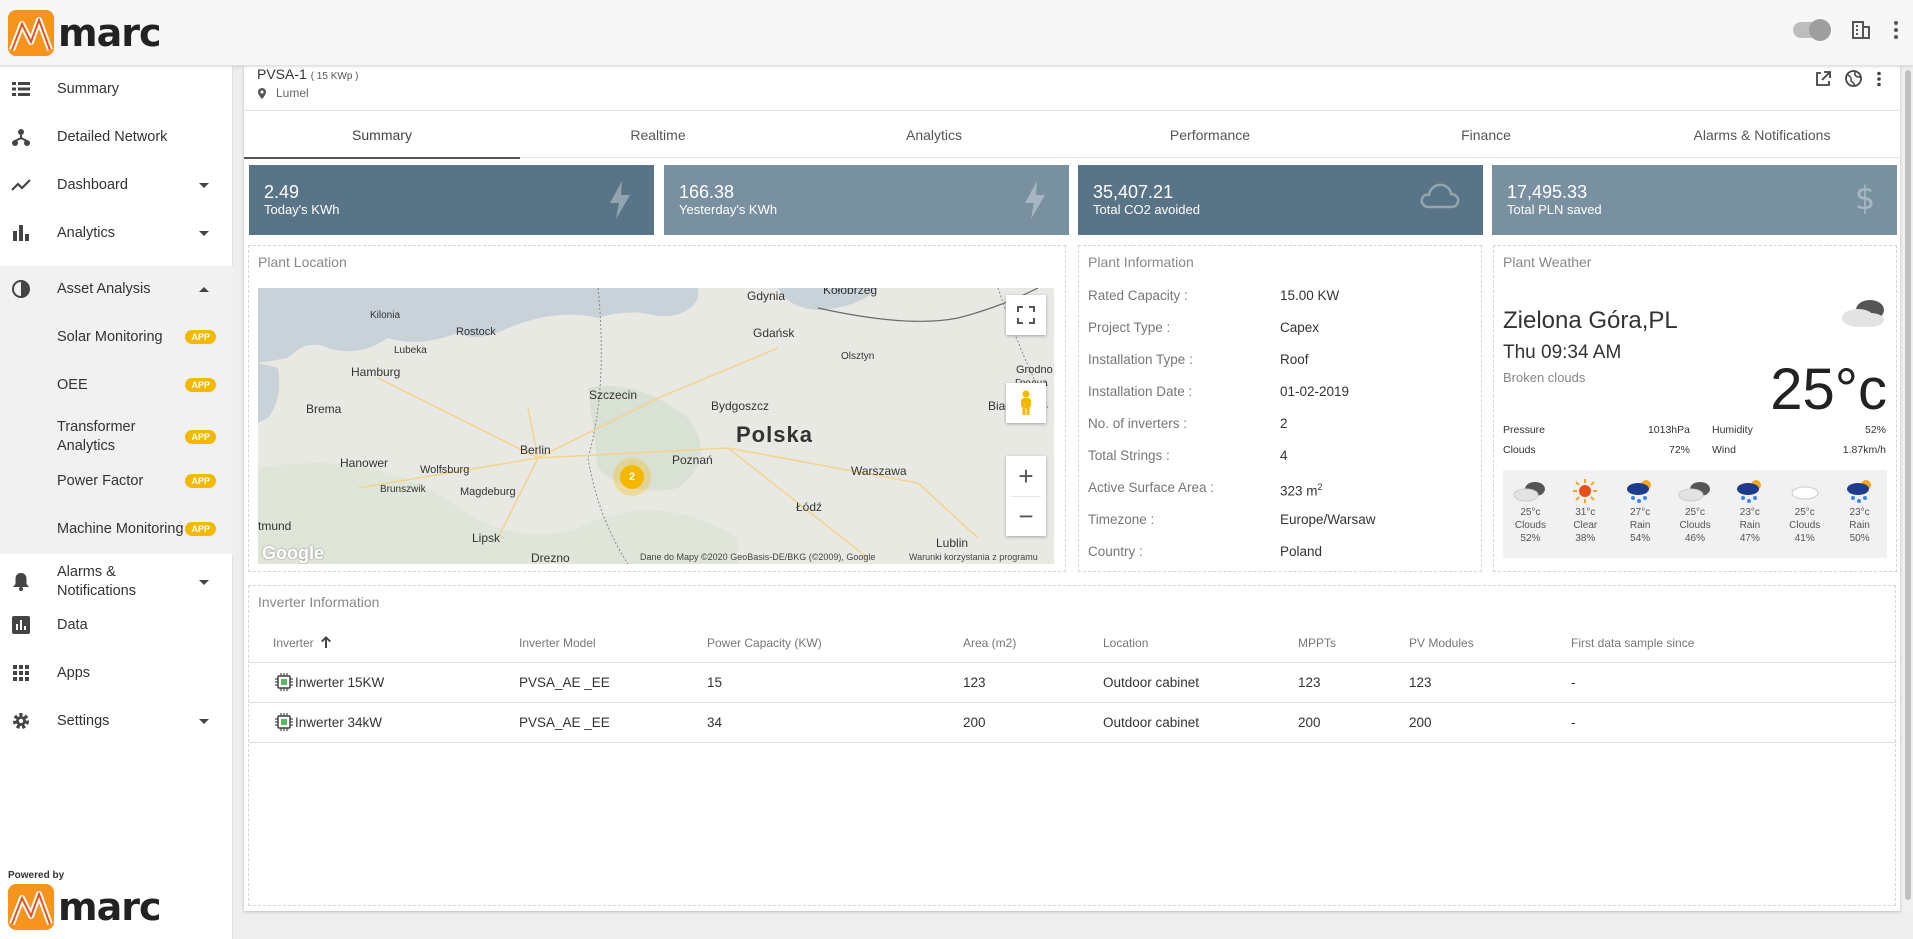  Describe the element at coordinates (1547, 262) in the screenshot. I see `card-title: Plant Weather` at that location.